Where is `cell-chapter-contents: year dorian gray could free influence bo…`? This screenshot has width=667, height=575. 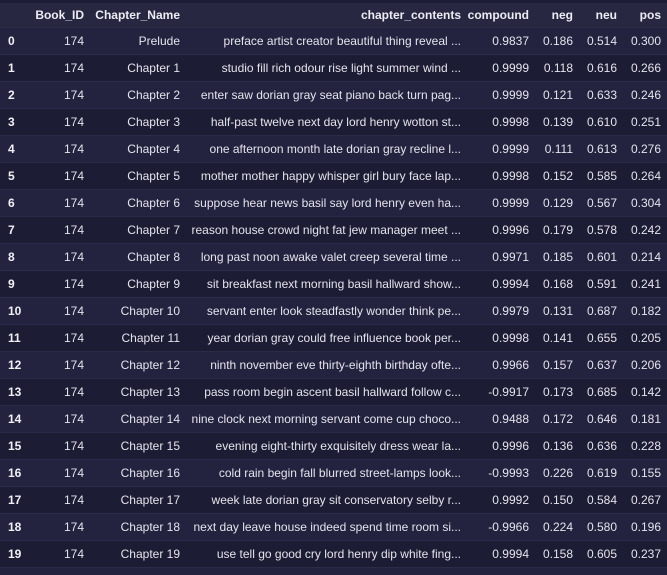
cell-chapter-contents: year dorian gray could free influence bo… is located at coordinates (326, 338).